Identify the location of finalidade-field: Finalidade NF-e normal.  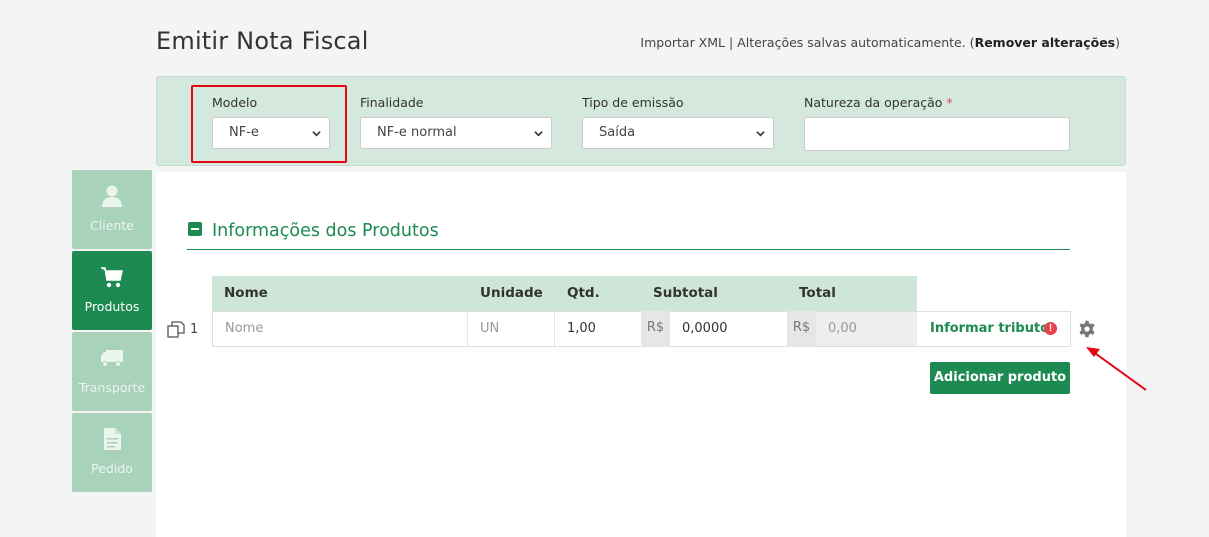
(456, 122).